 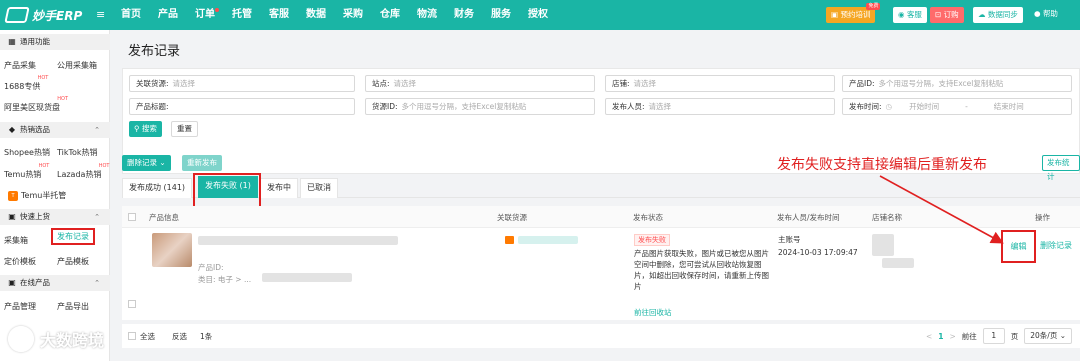 I want to click on grid-icon: ▦, so click(x=12, y=41).